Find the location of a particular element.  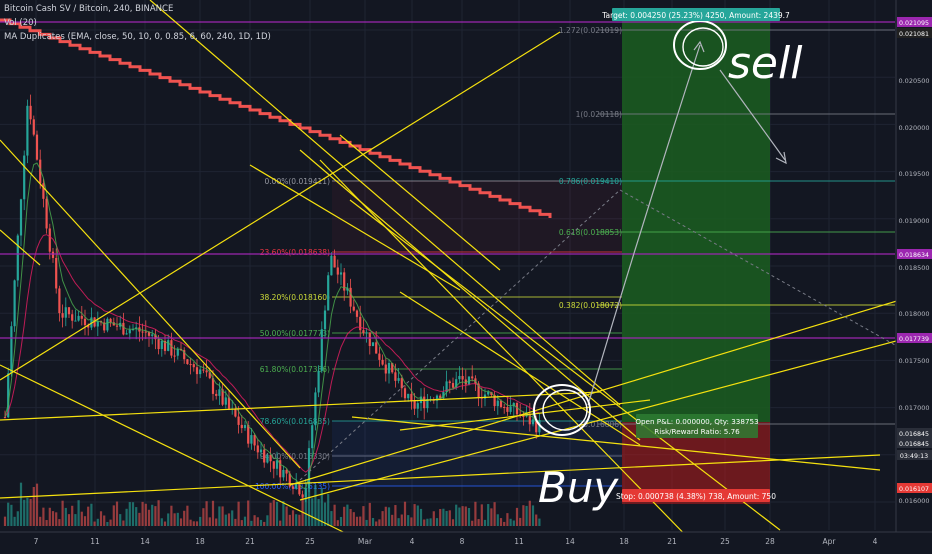

price-marker-0: 0.021095 is located at coordinates (914, 23).